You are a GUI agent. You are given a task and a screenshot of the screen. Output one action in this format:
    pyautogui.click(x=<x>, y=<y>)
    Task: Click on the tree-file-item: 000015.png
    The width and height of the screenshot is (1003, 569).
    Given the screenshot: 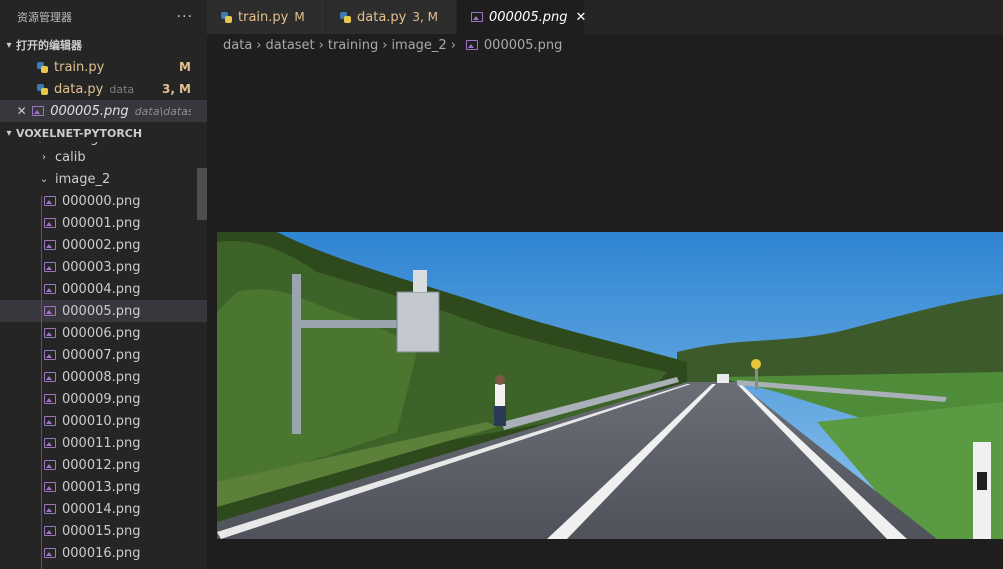 What is the action you would take?
    pyautogui.click(x=103, y=531)
    